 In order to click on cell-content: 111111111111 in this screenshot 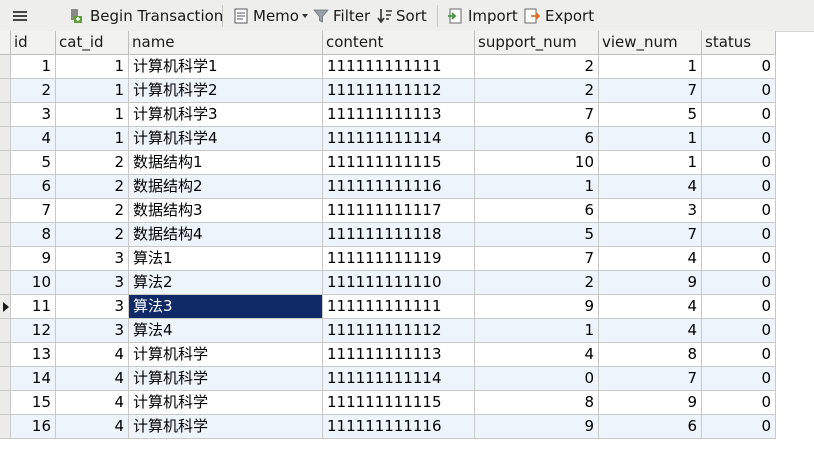, I will do `click(399, 307)`.